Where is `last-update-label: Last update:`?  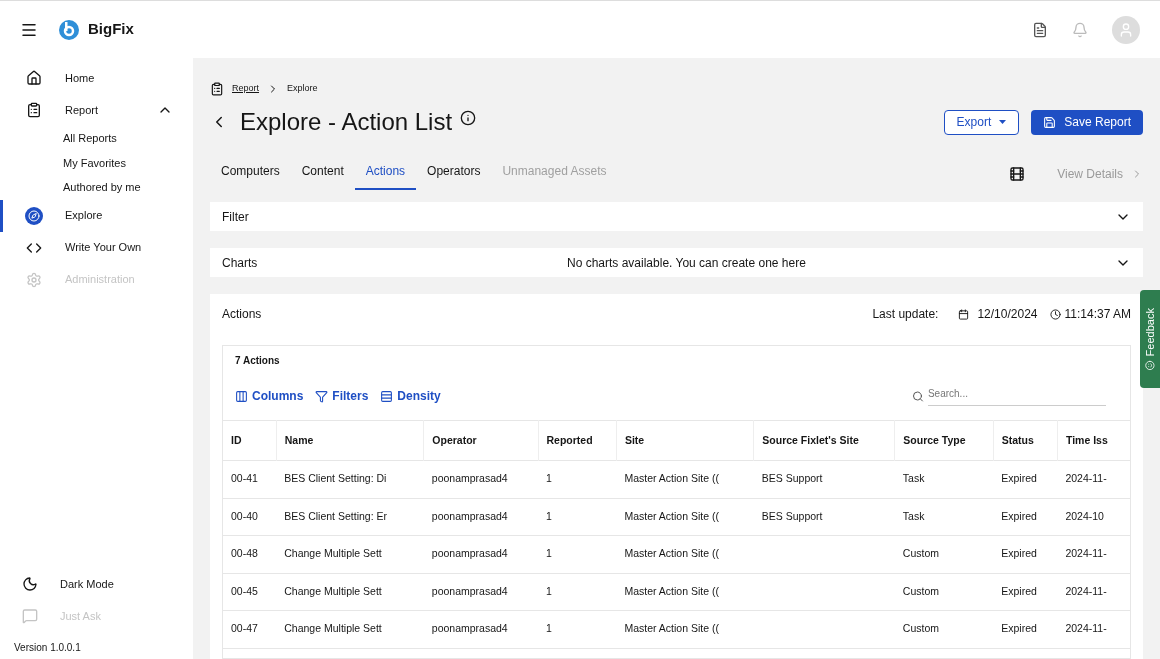
last-update-label: Last update: is located at coordinates (905, 314).